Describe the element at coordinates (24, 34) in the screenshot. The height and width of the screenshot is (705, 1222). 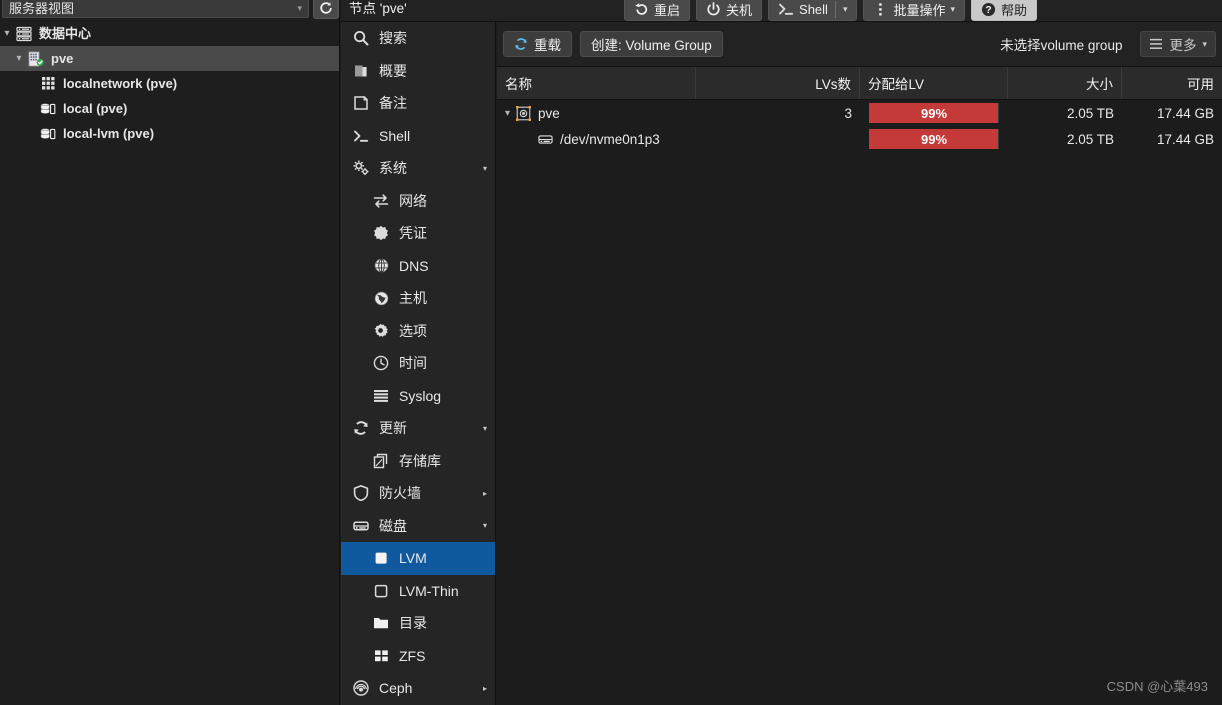
I see `datacenter-icon` at that location.